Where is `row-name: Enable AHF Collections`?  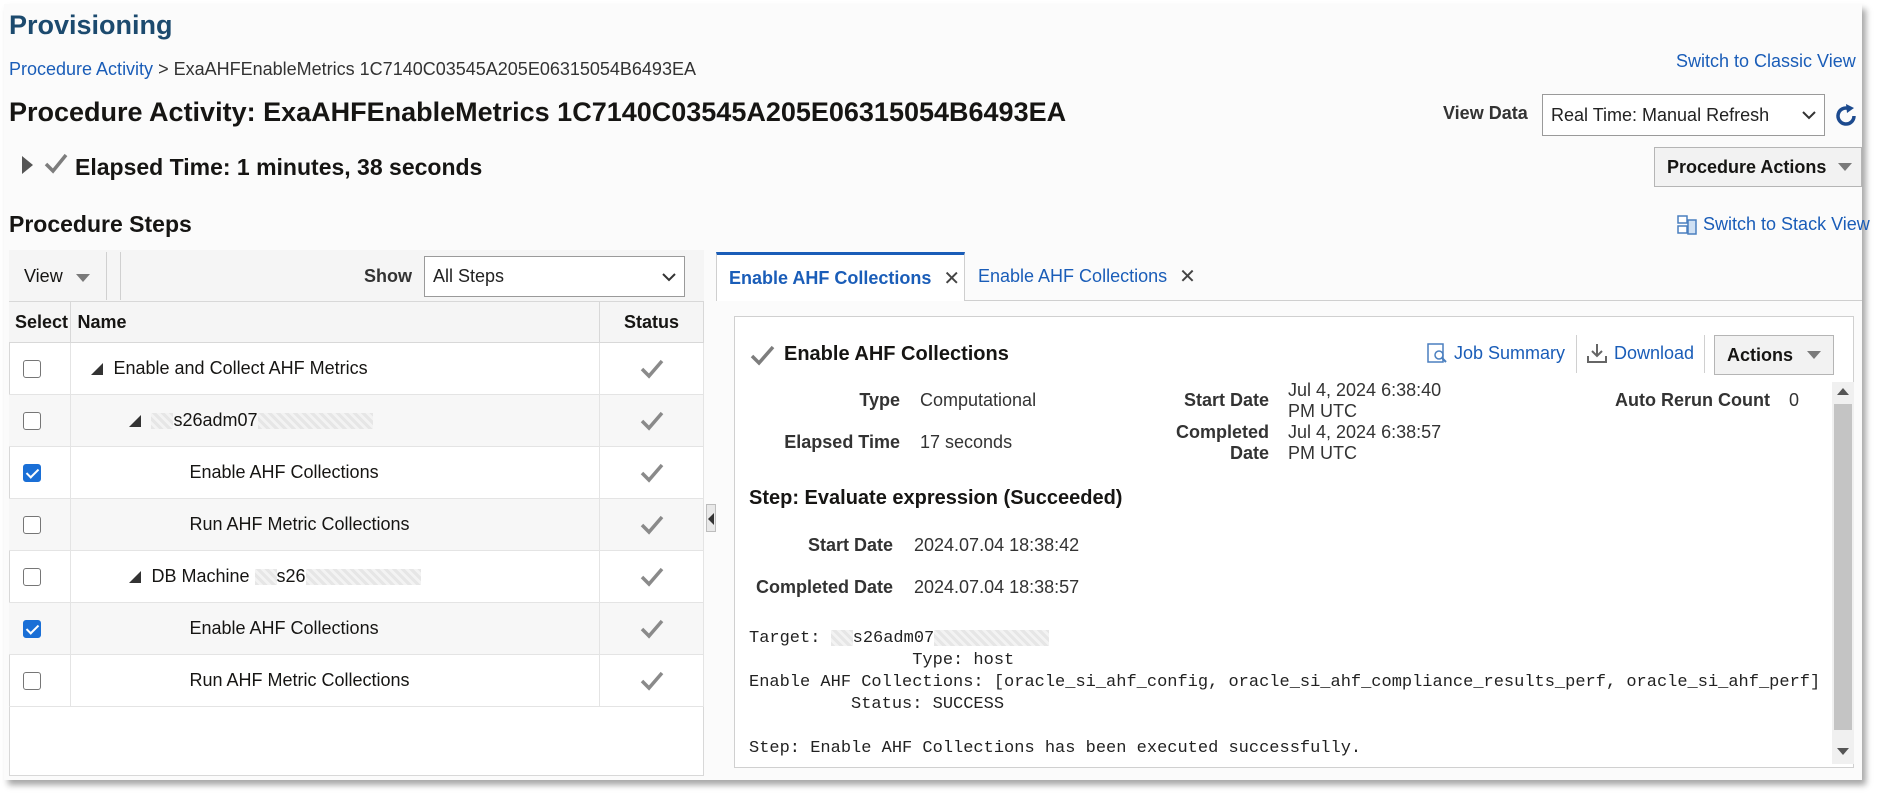
row-name: Enable AHF Collections is located at coordinates (284, 628).